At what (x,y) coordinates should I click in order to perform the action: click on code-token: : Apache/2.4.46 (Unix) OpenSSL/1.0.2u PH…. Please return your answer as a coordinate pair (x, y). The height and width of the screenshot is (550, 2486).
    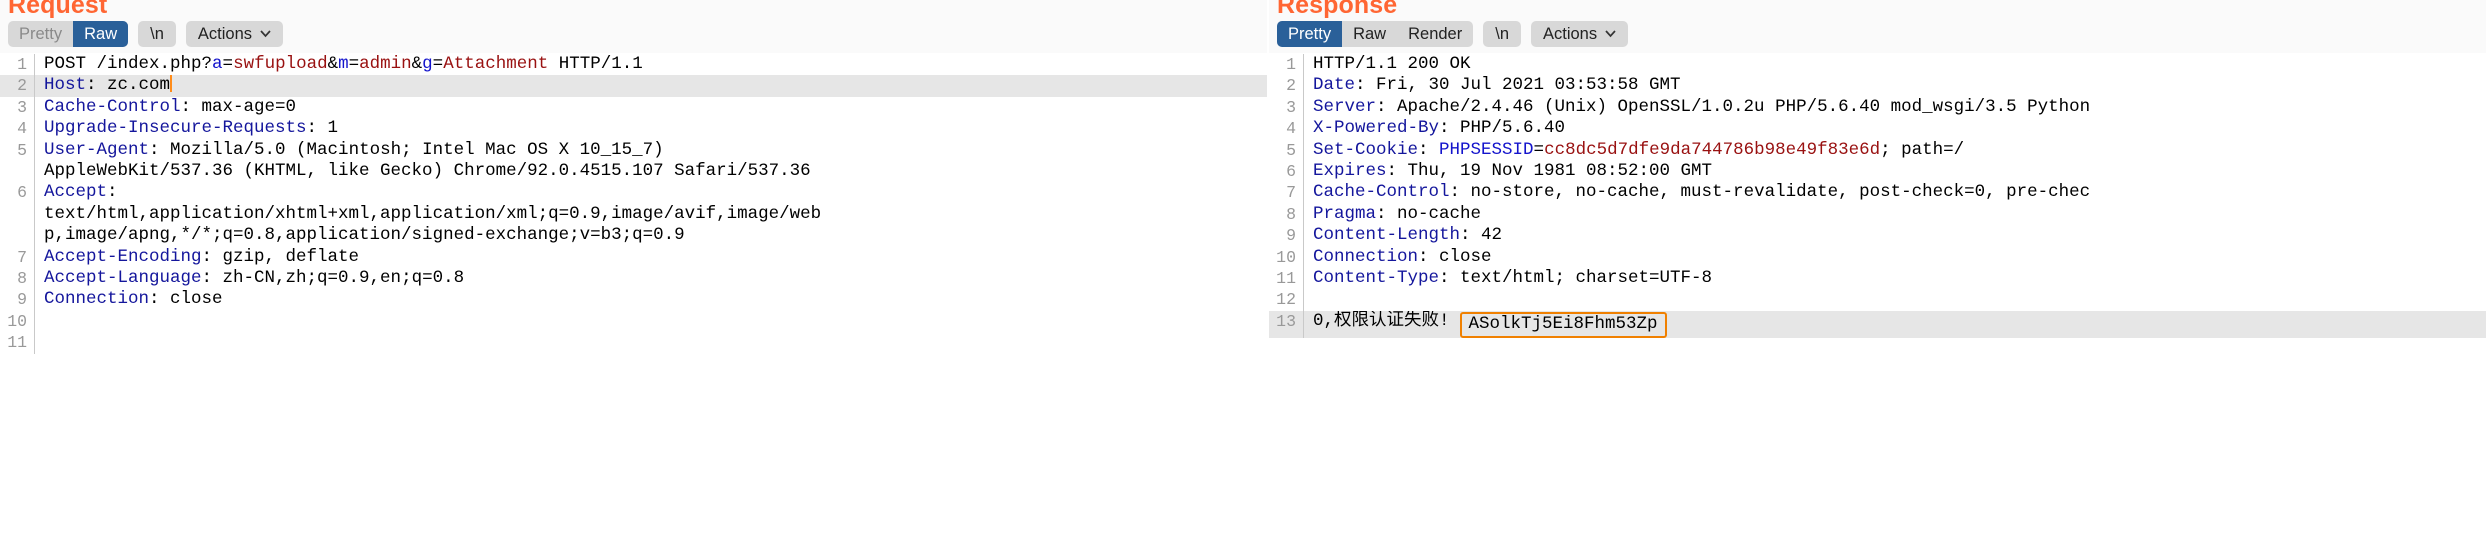
    Looking at the image, I should click on (1733, 106).